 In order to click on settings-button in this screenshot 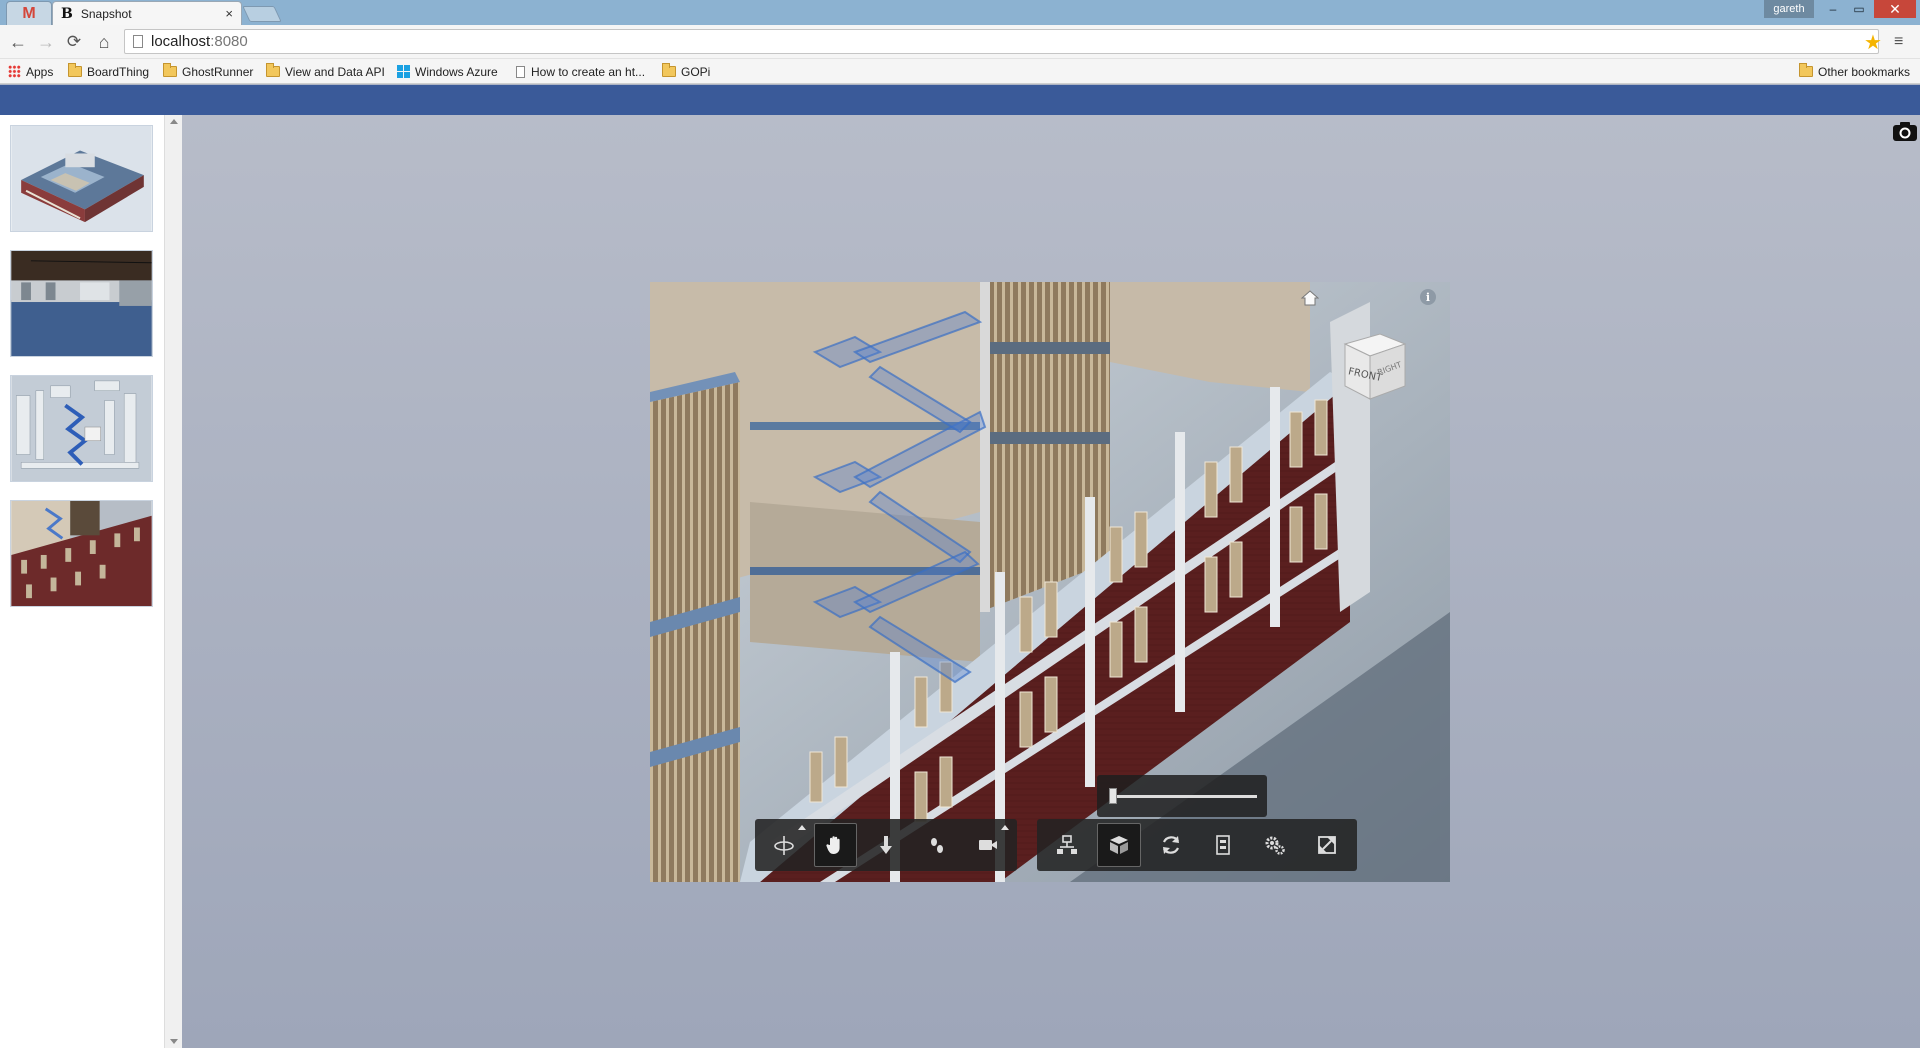, I will do `click(1275, 845)`.